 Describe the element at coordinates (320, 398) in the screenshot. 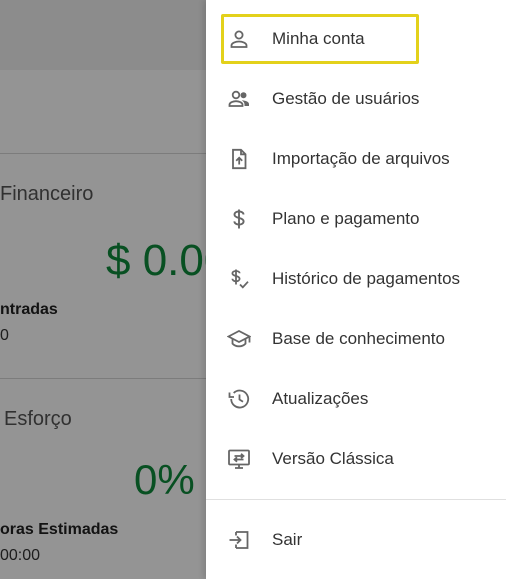

I see `menu-item-label: Atualizações` at that location.